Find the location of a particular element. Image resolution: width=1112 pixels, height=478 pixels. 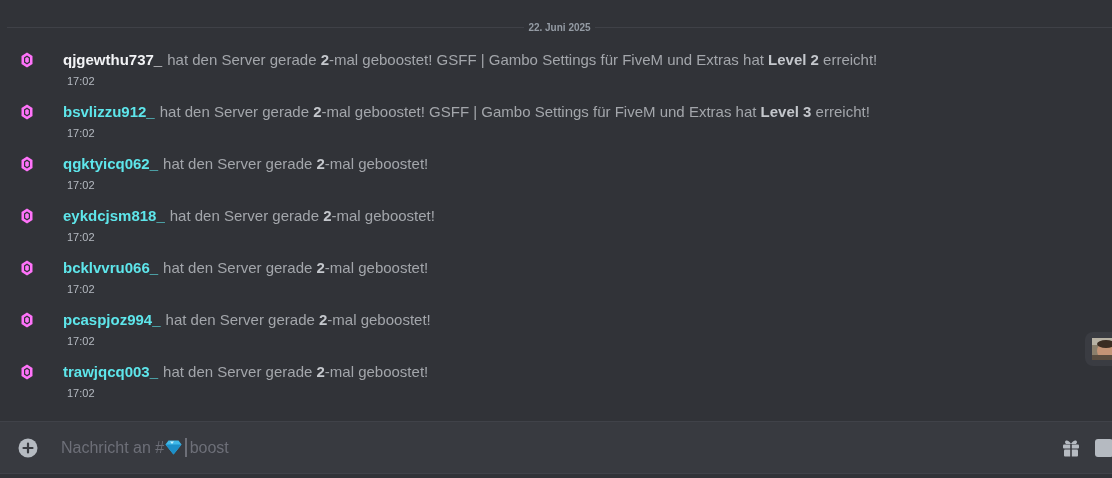

username: pcaspjoz994_ is located at coordinates (112, 320).